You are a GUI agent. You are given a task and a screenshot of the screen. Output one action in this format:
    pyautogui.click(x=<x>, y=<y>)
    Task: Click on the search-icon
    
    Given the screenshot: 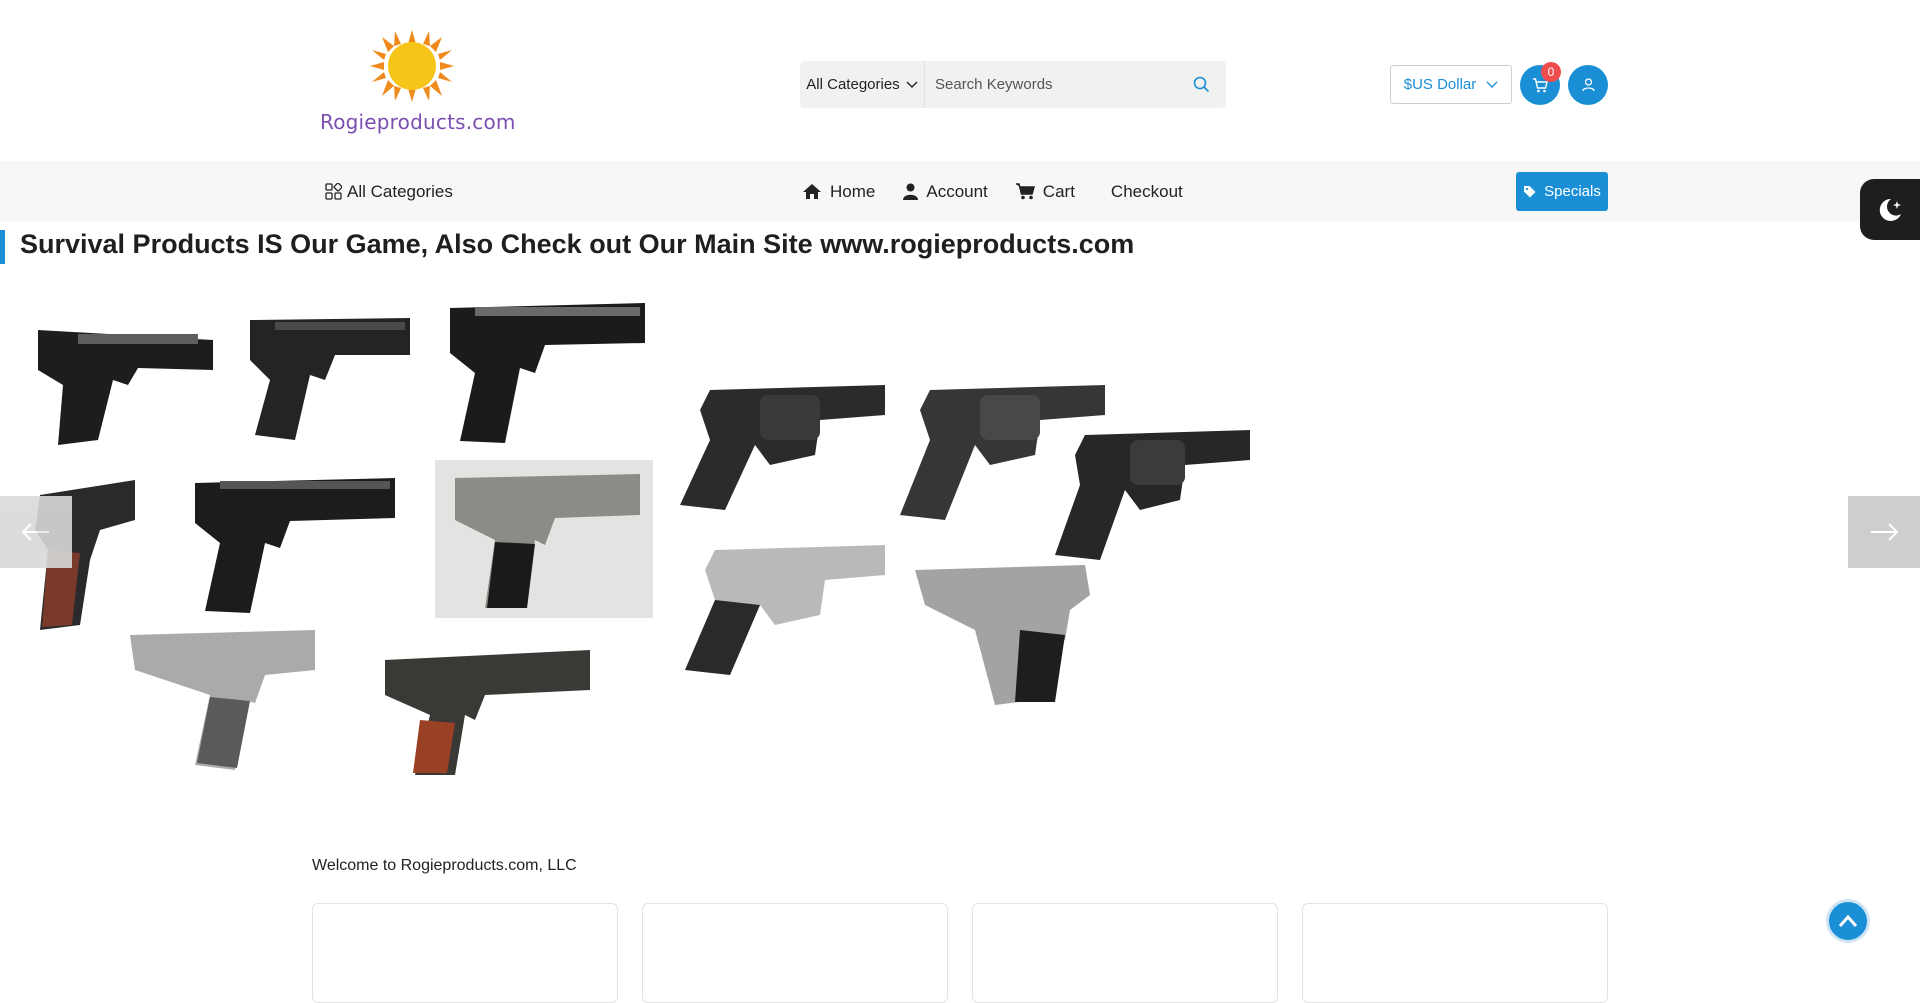 What is the action you would take?
    pyautogui.click(x=1201, y=84)
    